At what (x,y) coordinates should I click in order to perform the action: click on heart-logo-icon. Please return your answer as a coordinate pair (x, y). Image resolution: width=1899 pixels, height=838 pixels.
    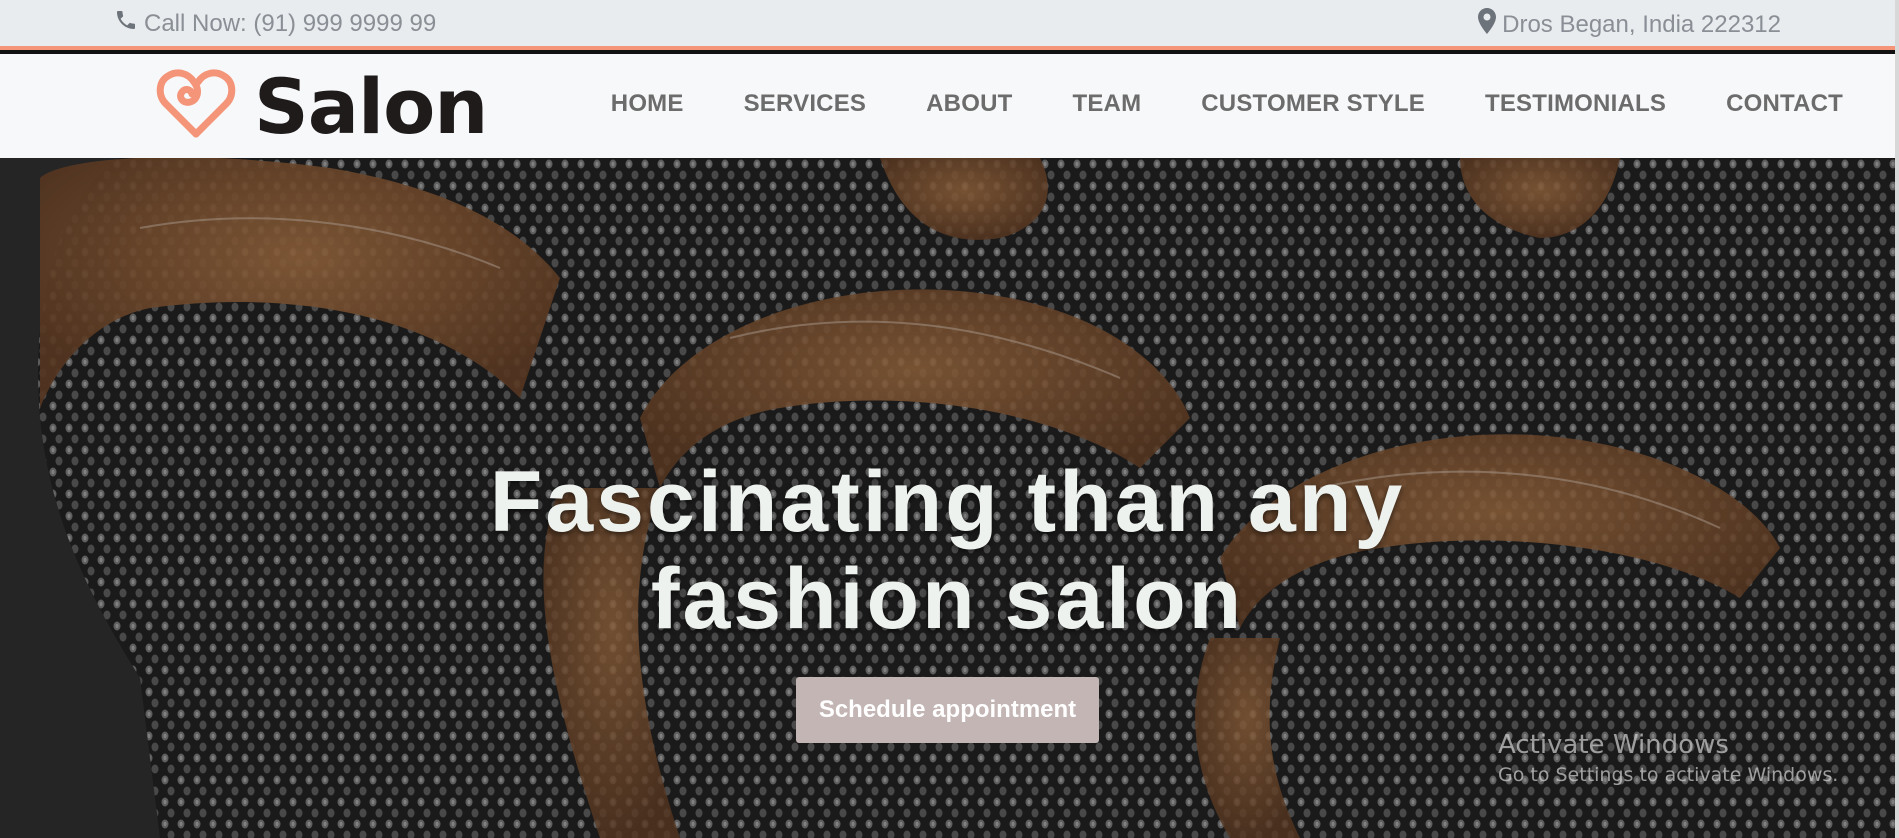
    Looking at the image, I should click on (196, 106).